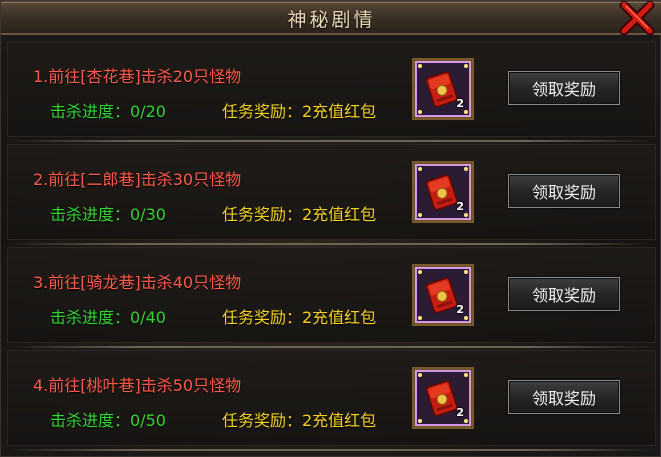 This screenshot has height=457, width=661. I want to click on title-bar: 神秘剧情, so click(331, 18).